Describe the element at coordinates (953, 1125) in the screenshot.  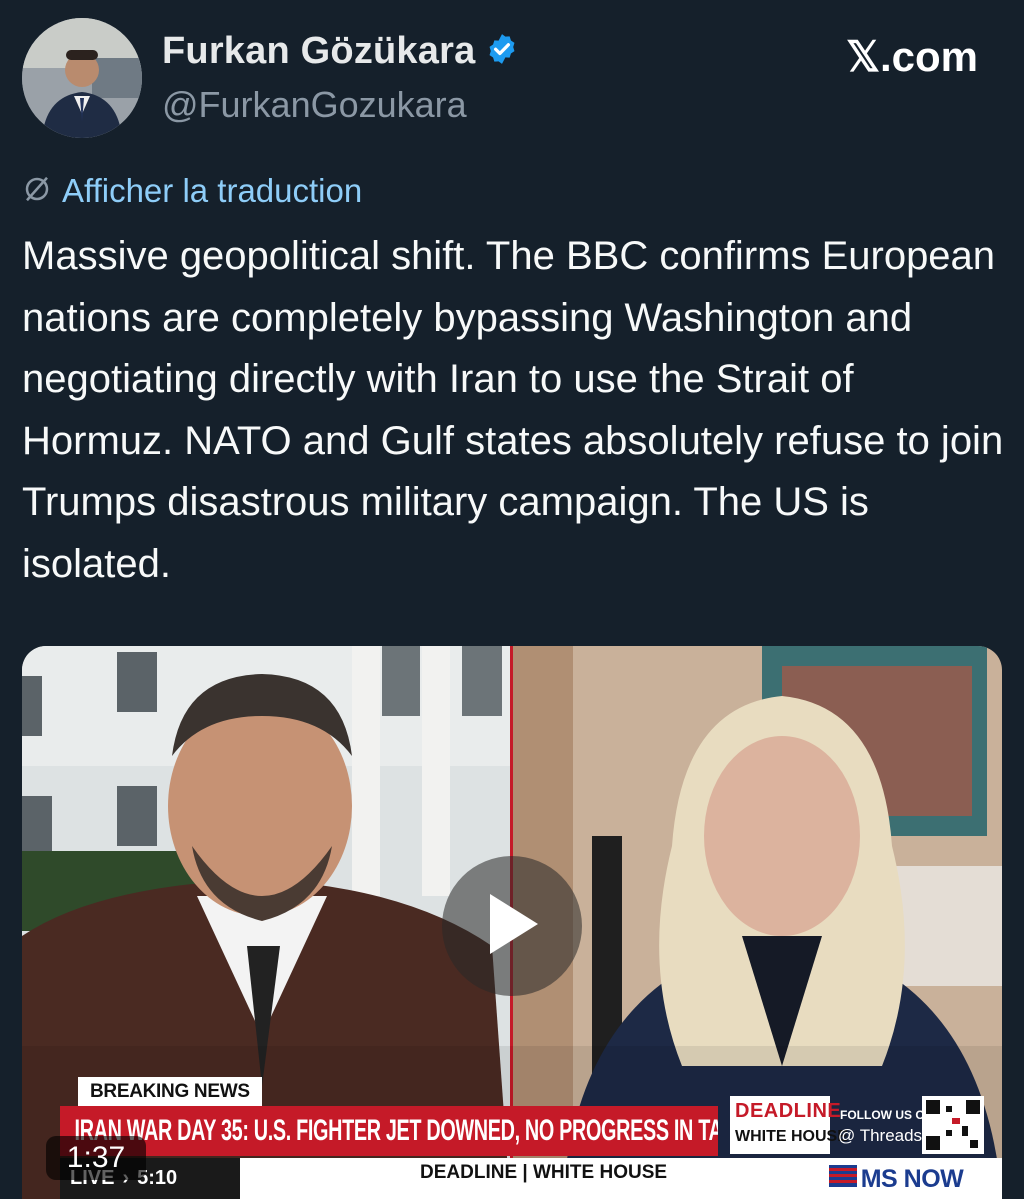
I see `qr-code-icon` at that location.